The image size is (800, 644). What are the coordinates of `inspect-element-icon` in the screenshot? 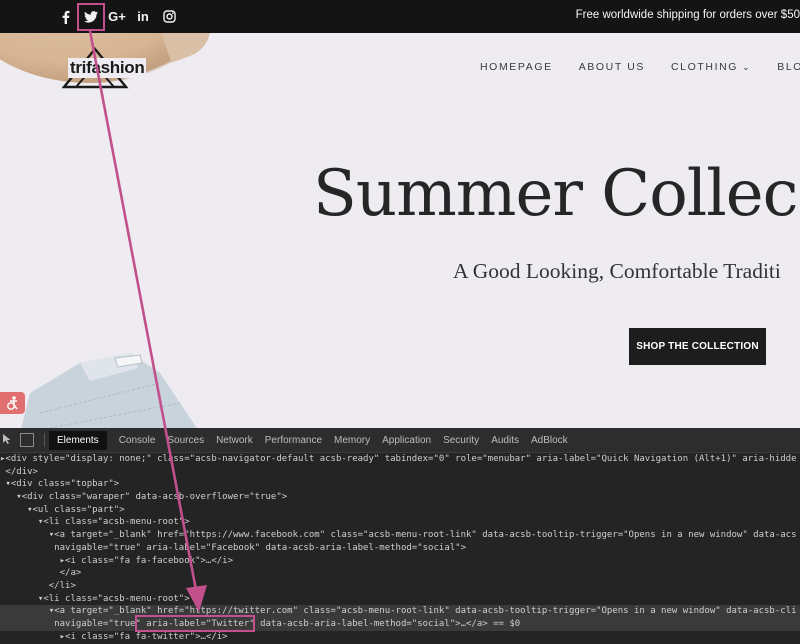 It's located at (7, 440).